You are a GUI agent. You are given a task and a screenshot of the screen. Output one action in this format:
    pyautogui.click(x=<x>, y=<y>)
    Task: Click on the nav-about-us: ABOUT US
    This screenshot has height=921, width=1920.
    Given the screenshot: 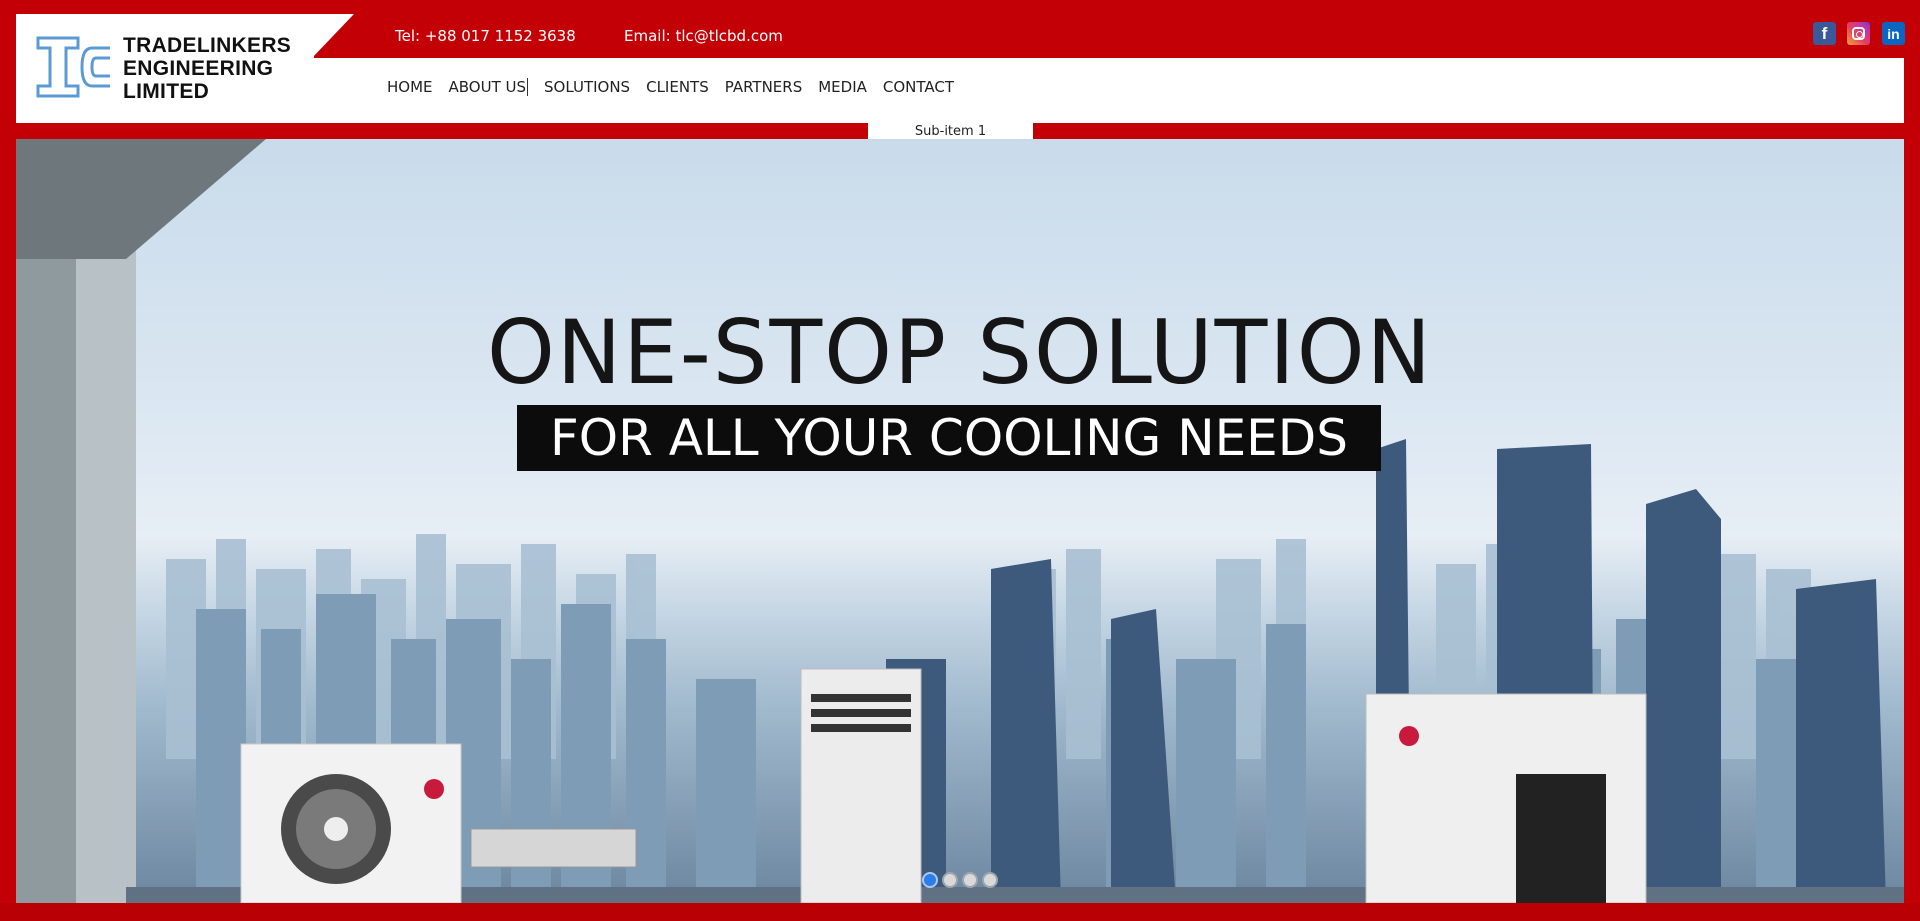 What is the action you would take?
    pyautogui.click(x=489, y=87)
    